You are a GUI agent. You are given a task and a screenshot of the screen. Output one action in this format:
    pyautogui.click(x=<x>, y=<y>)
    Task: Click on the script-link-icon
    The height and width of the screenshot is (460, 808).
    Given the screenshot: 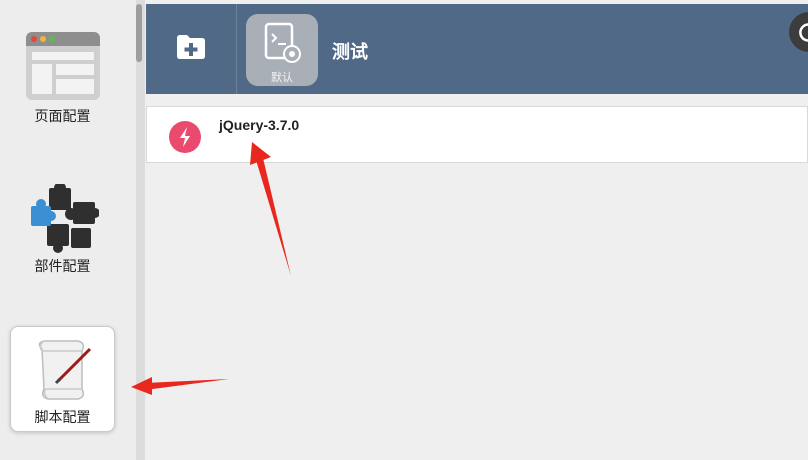 What is the action you would take?
    pyautogui.click(x=185, y=137)
    